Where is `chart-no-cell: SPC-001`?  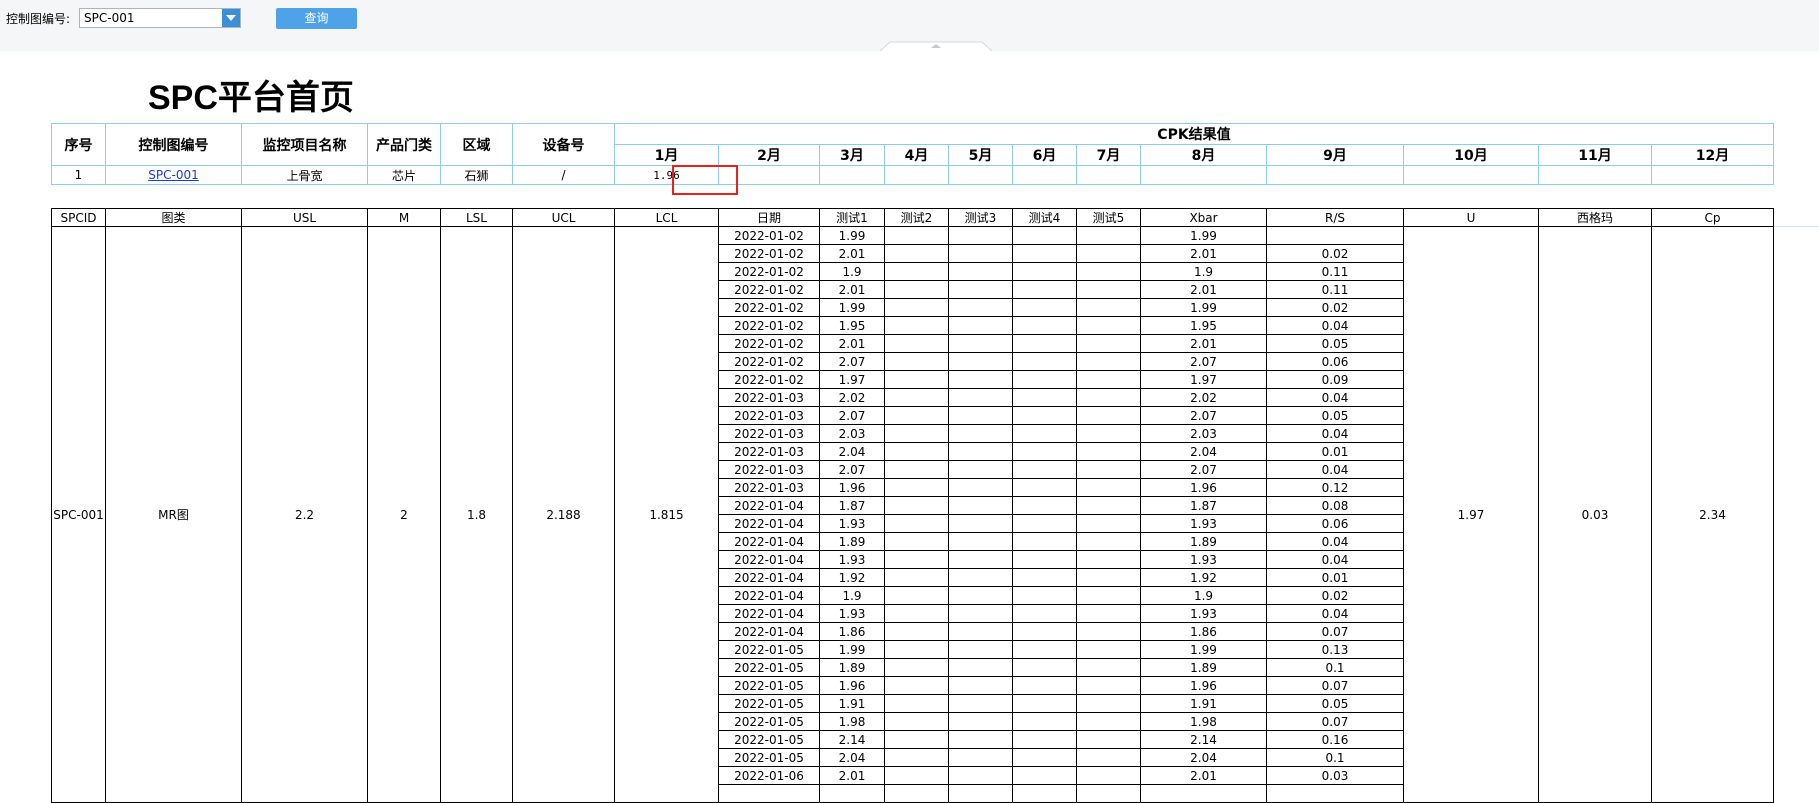 chart-no-cell: SPC-001 is located at coordinates (173, 175).